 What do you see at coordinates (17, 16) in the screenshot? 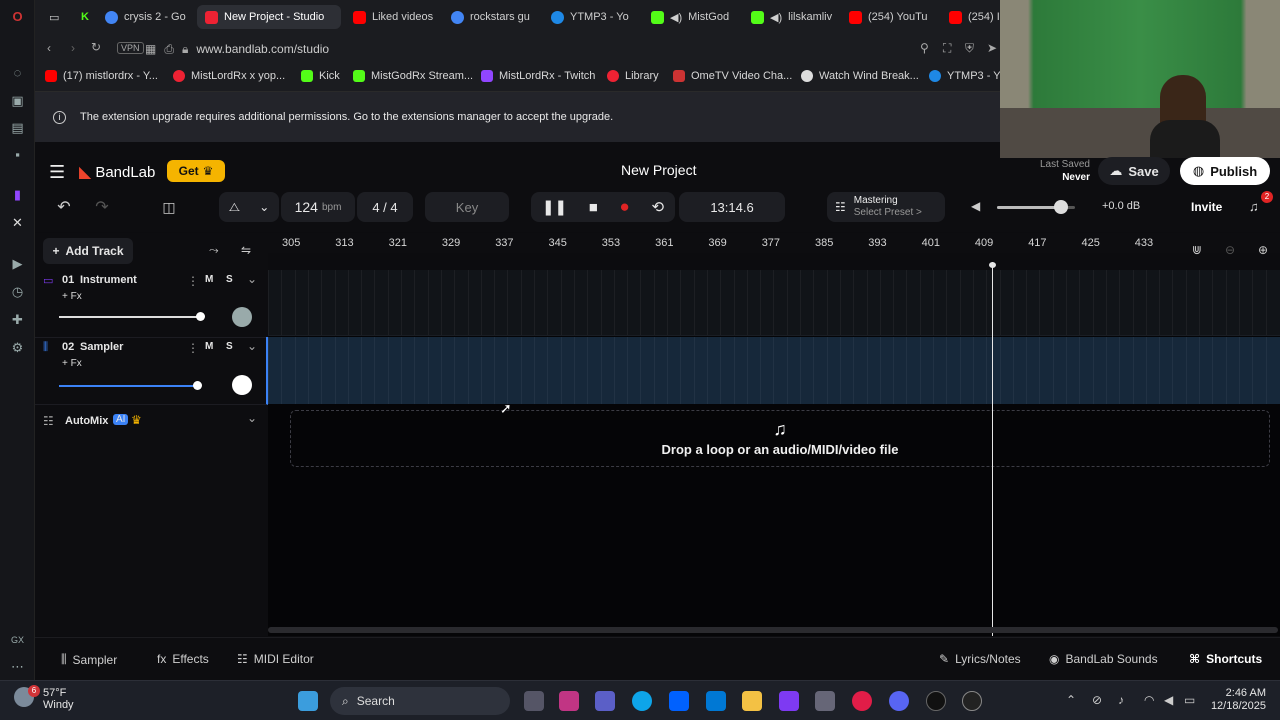
I see `opera-logo-icon: O` at bounding box center [17, 16].